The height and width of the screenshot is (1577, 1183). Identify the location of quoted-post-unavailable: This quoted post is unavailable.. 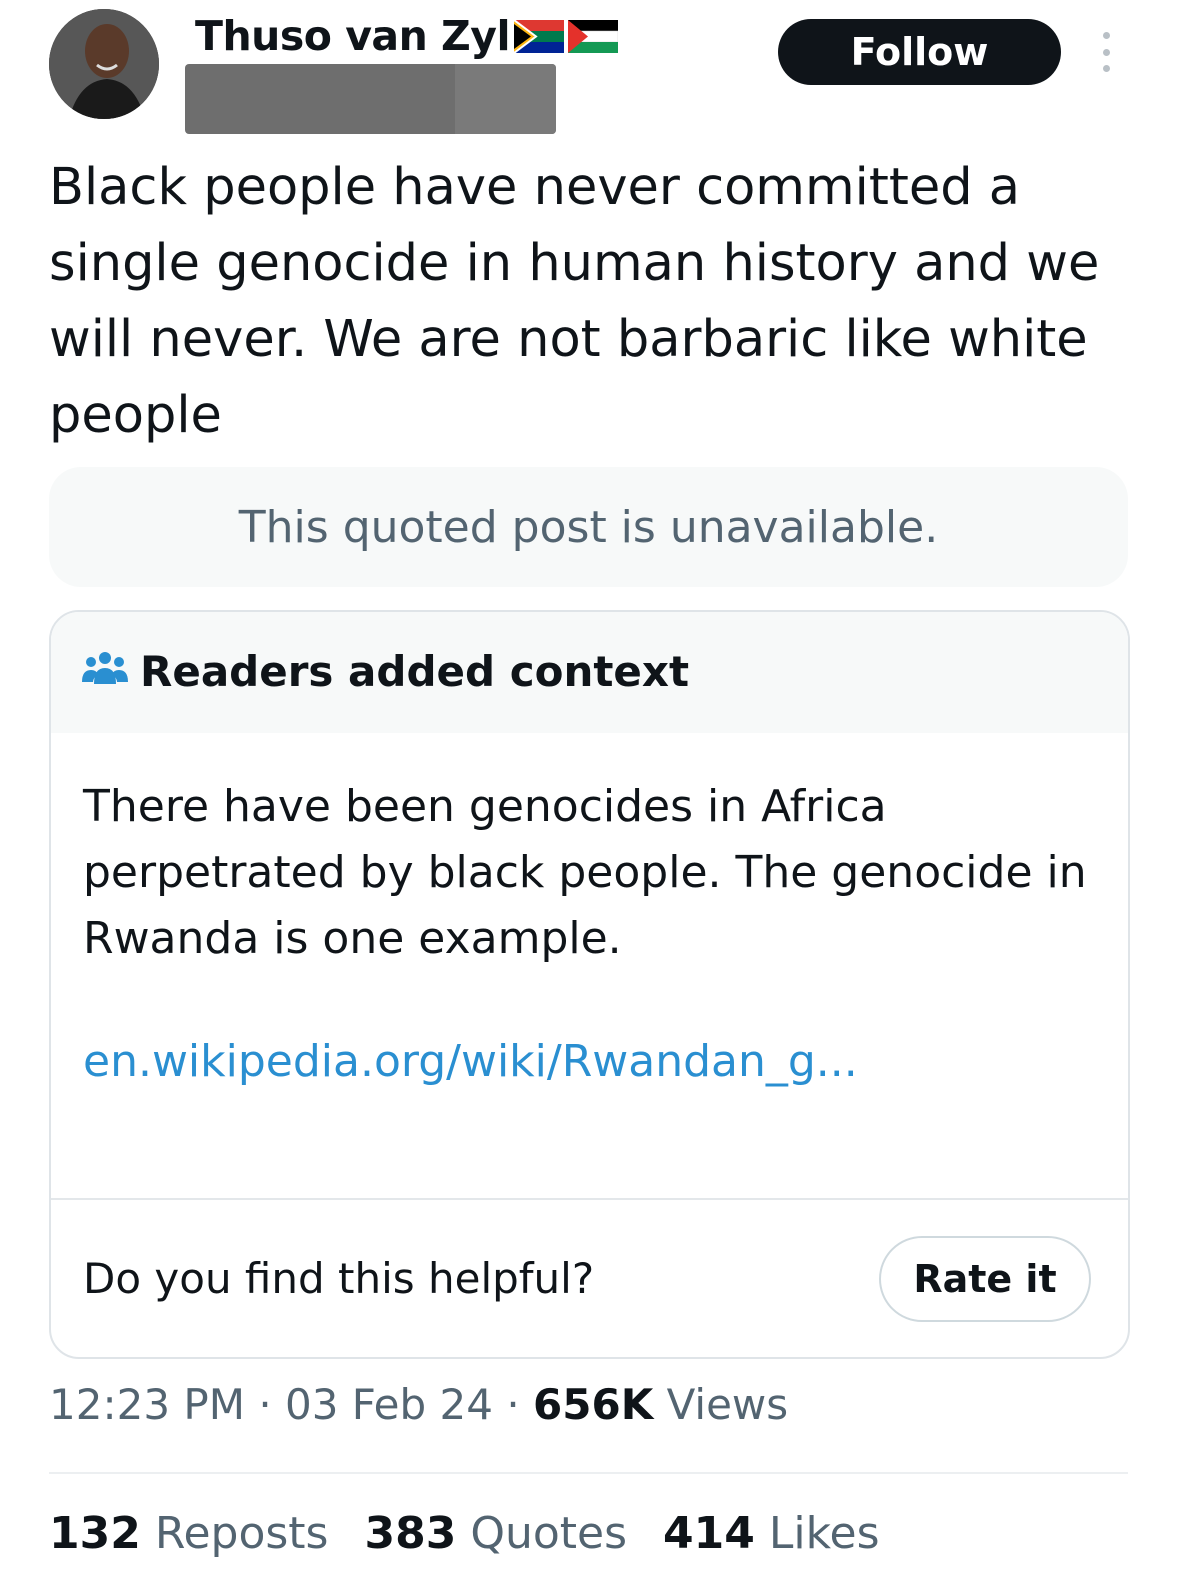
(588, 527).